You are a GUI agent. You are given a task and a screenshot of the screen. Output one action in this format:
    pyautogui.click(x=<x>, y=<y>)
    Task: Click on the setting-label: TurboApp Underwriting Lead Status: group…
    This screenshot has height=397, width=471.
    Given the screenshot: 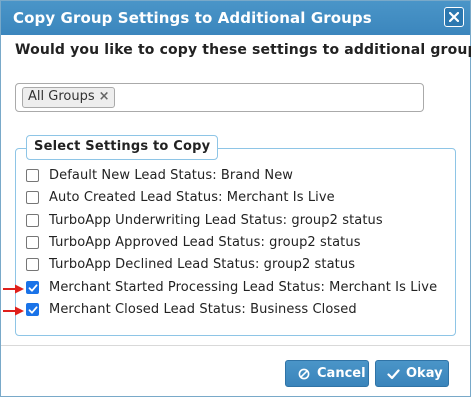 What is the action you would take?
    pyautogui.click(x=216, y=220)
    